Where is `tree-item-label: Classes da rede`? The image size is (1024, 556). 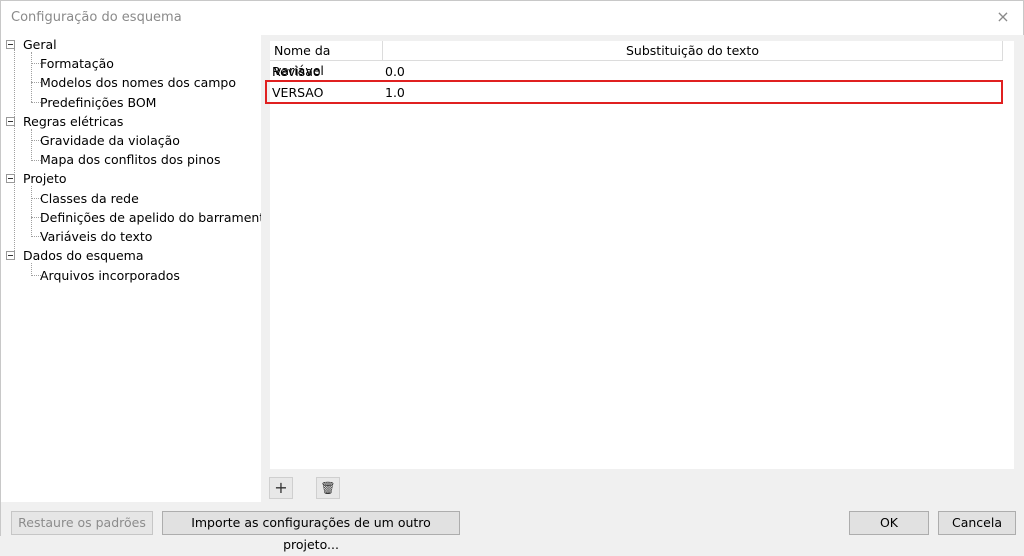 tree-item-label: Classes da rede is located at coordinates (89, 198).